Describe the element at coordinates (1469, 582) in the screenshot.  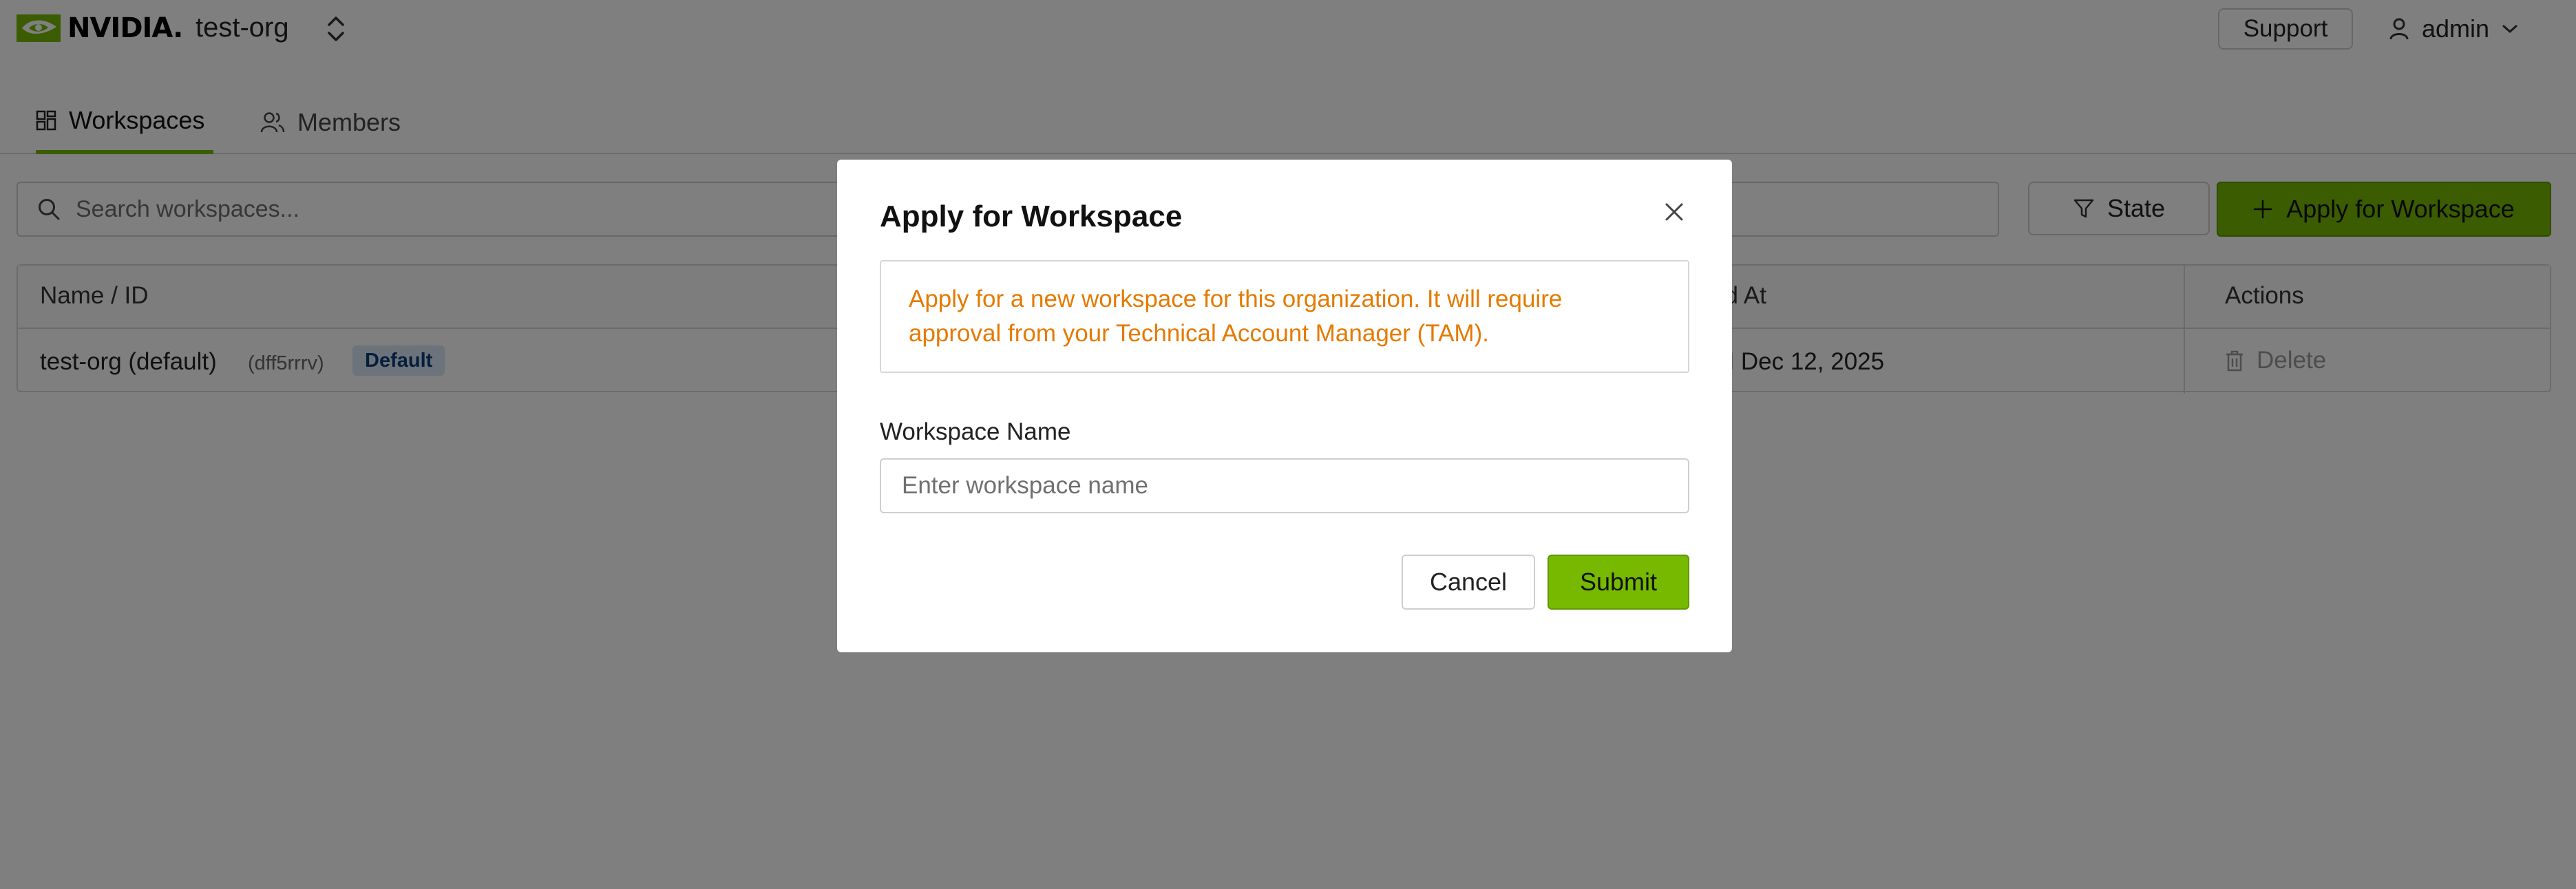
I see `cancel-button: Cancel` at that location.